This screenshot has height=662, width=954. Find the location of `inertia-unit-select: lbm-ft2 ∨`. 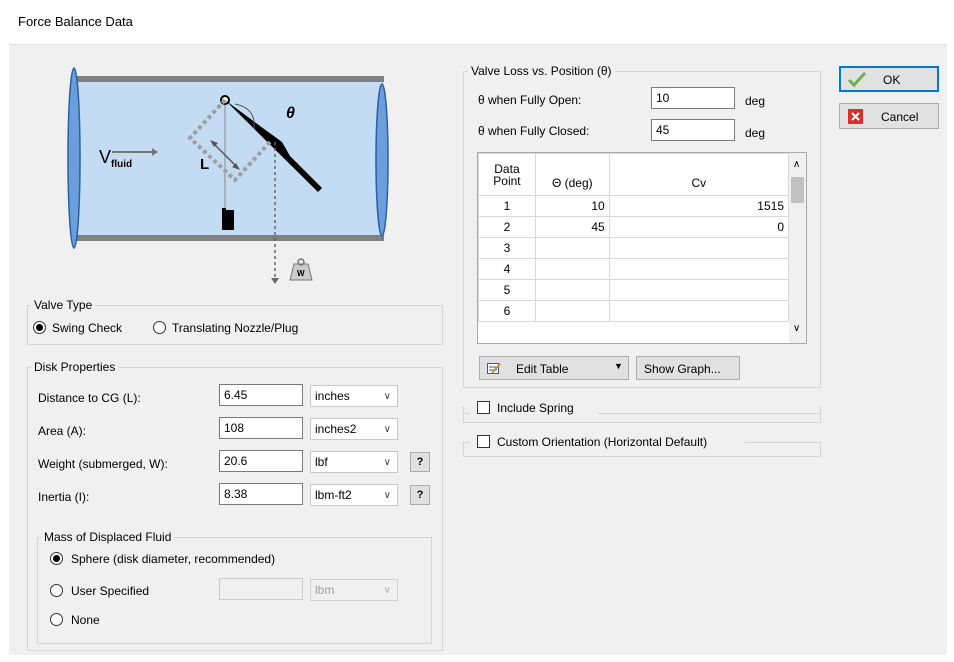

inertia-unit-select: lbm-ft2 ∨ is located at coordinates (354, 495).